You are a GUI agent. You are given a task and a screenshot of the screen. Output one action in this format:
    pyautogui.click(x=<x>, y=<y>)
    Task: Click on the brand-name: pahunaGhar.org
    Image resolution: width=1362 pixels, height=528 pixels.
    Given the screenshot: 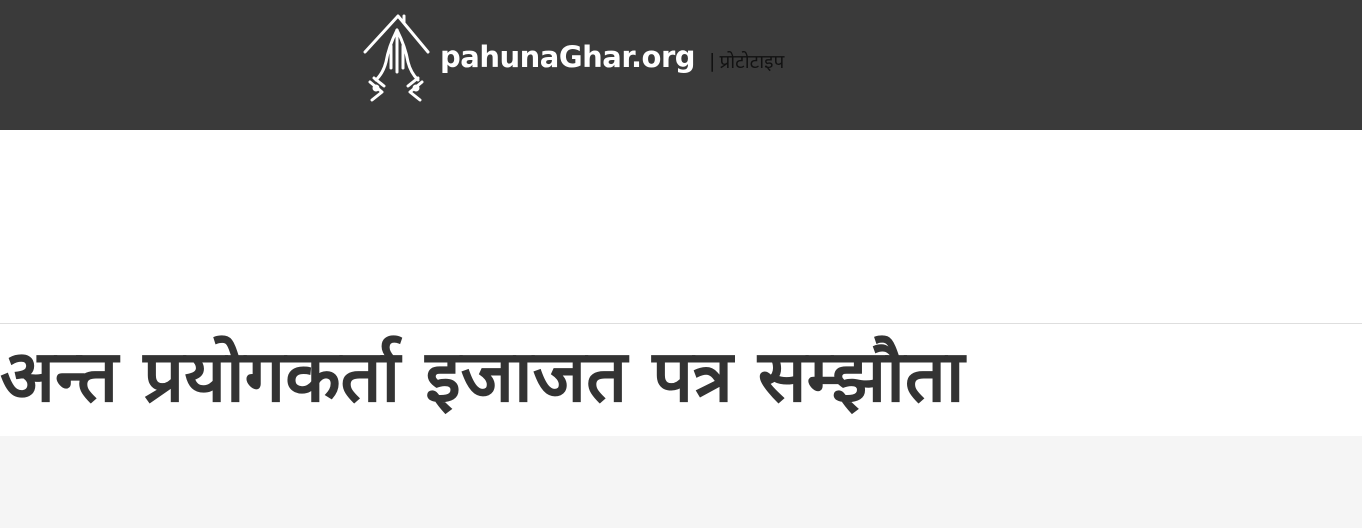 What is the action you would take?
    pyautogui.click(x=568, y=57)
    